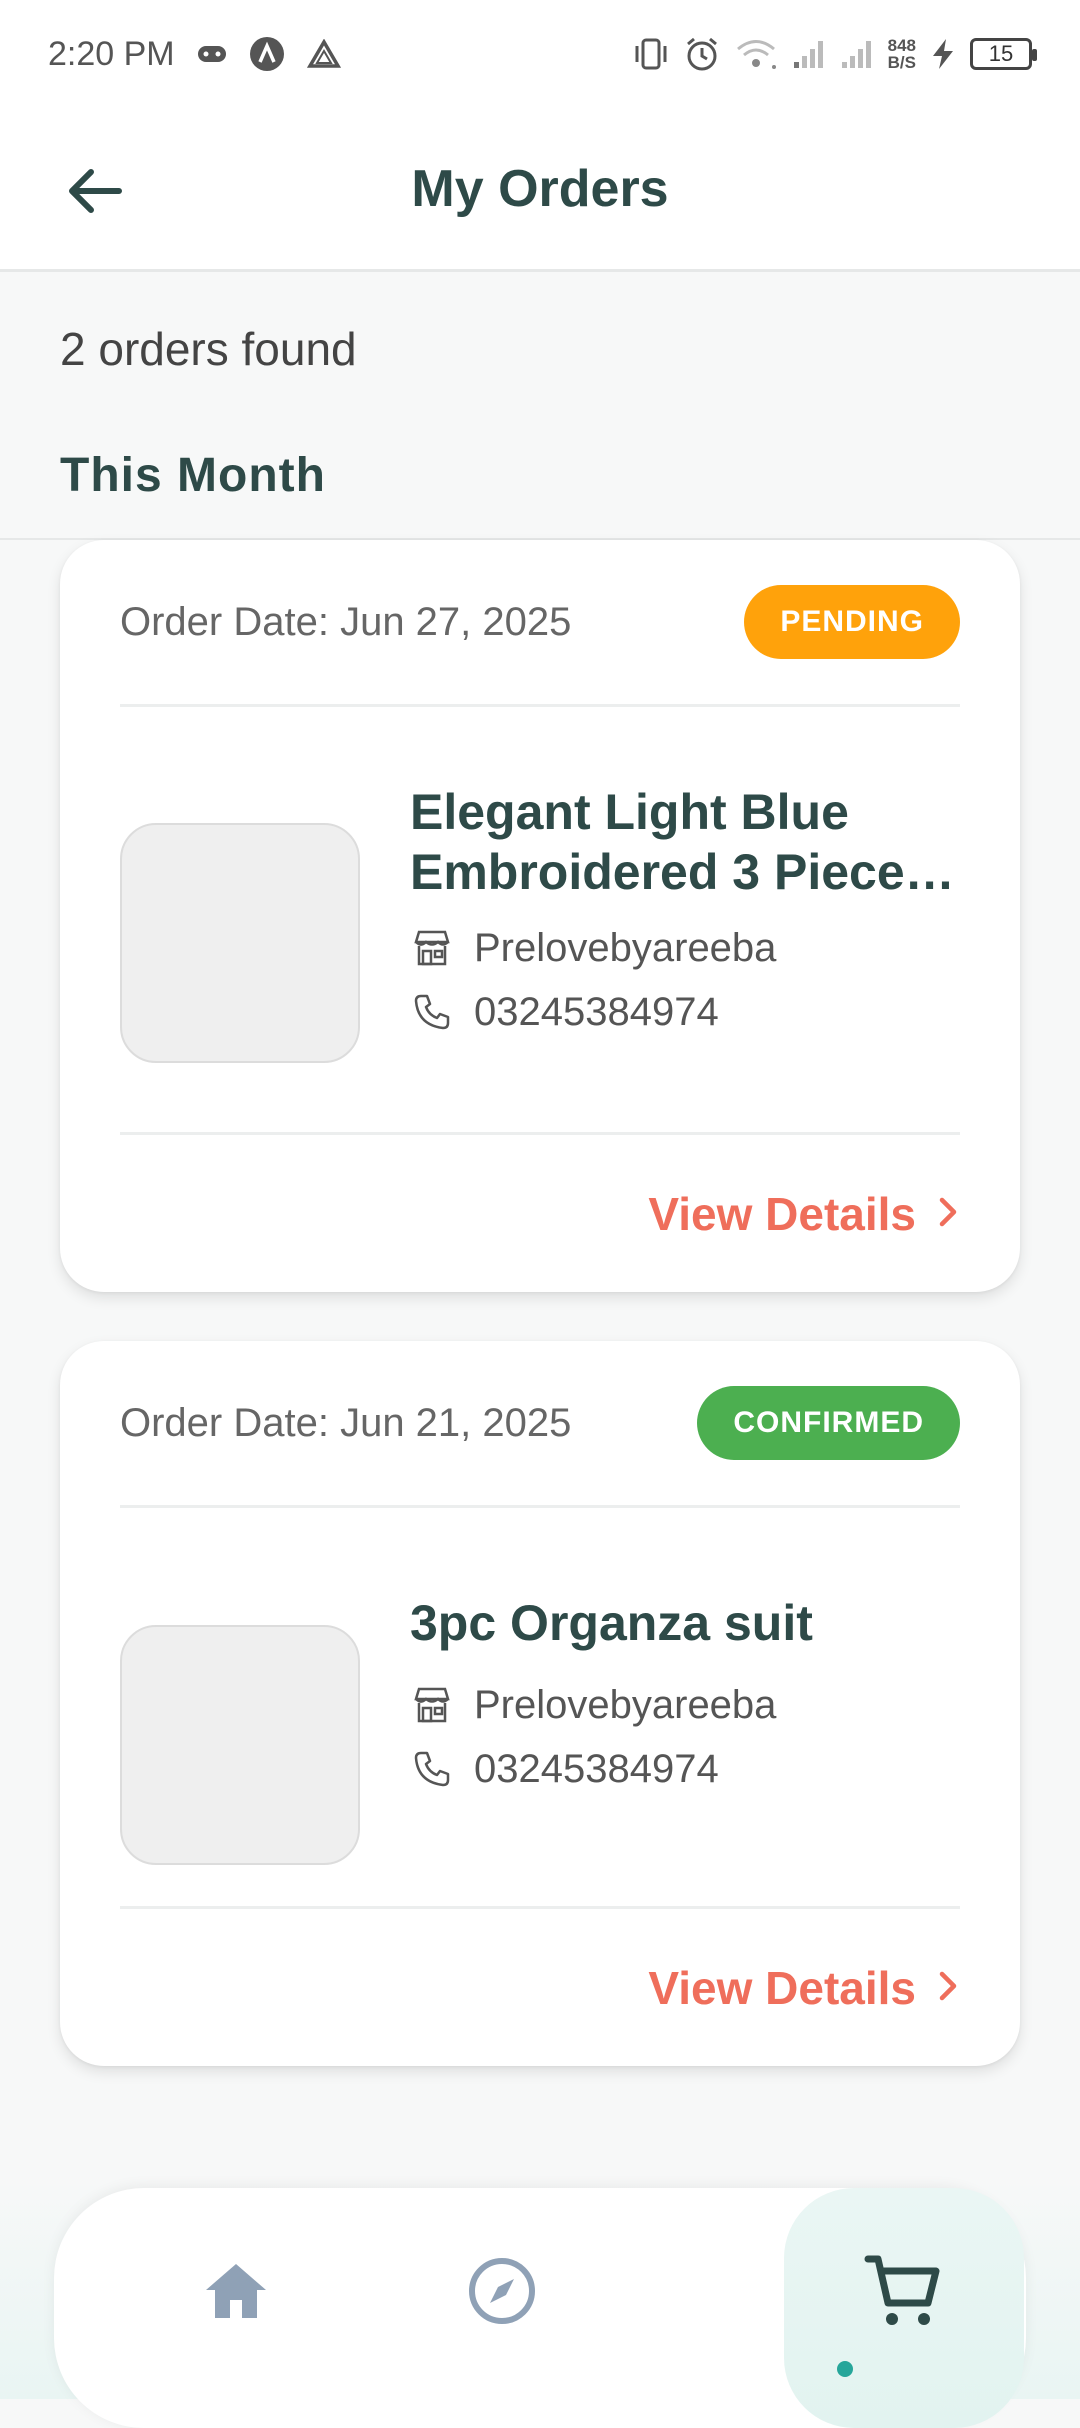 Image resolution: width=1080 pixels, height=2428 pixels. I want to click on wifi-icon, so click(756, 54).